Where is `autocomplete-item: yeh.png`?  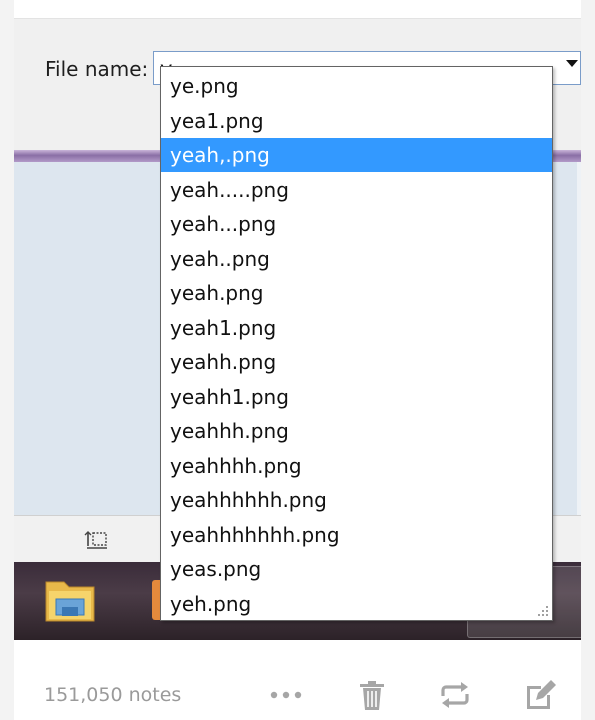 autocomplete-item: yeh.png is located at coordinates (356, 604).